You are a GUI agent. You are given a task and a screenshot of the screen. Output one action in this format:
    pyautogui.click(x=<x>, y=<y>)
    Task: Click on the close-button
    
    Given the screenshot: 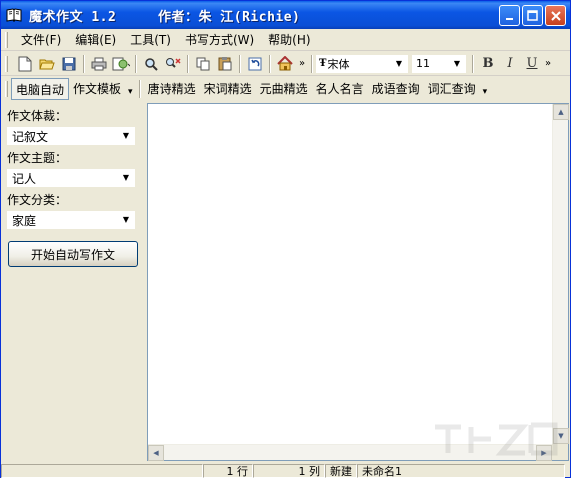 What is the action you would take?
    pyautogui.click(x=555, y=15)
    